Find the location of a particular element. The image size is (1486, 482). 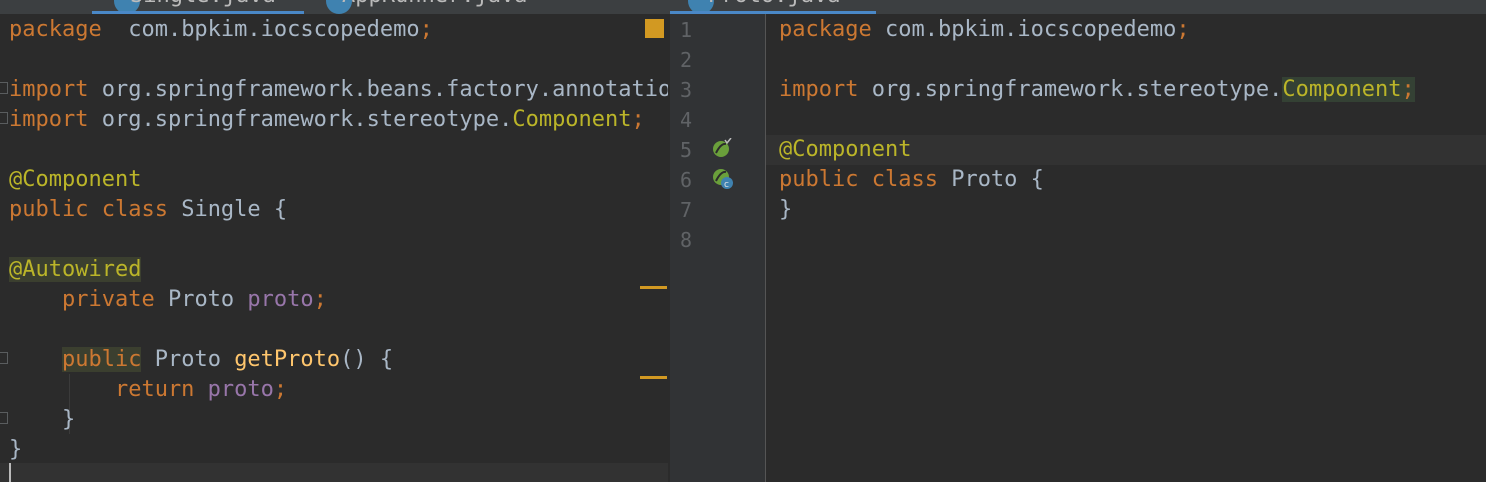

tab-label: AppRunner.java is located at coordinates (434, 4).